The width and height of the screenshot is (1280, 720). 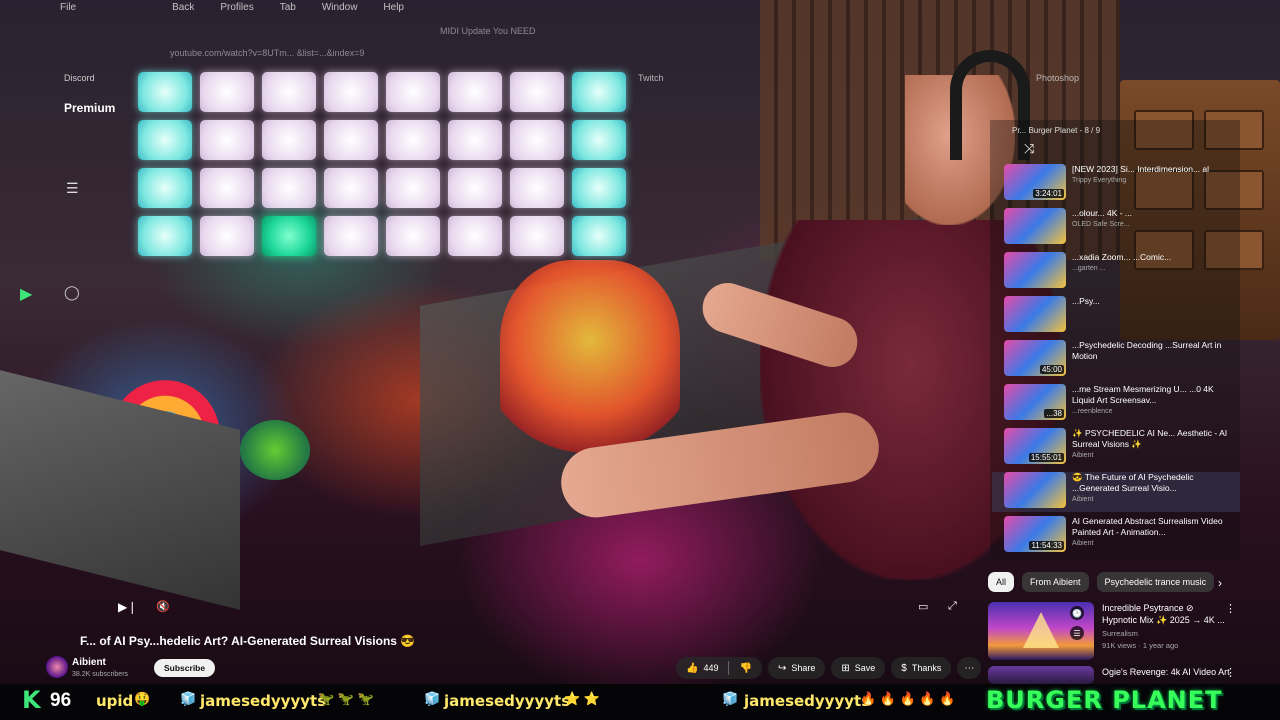 I want to click on recommendation-item: Ogie's Revenge: 4k AI Video Art ⋮, so click(x=1113, y=675).